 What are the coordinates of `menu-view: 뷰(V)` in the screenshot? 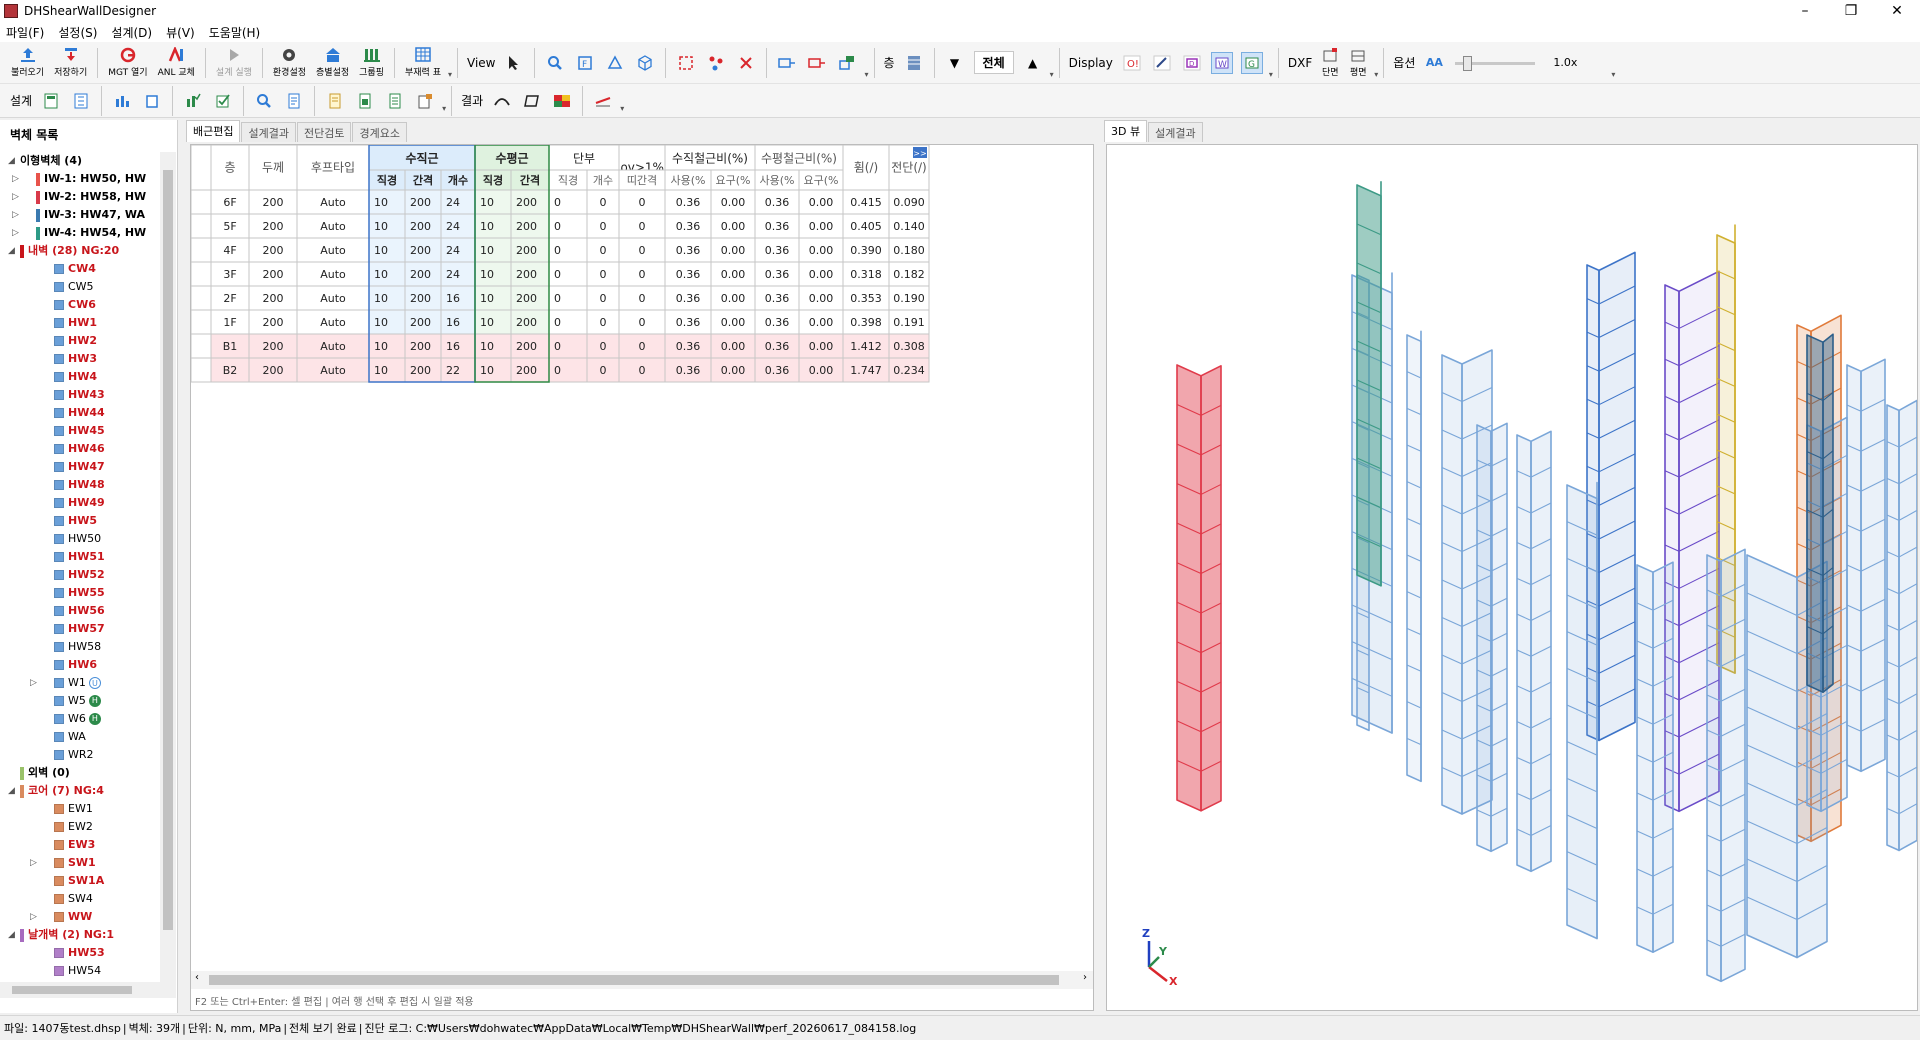 It's located at (180, 32).